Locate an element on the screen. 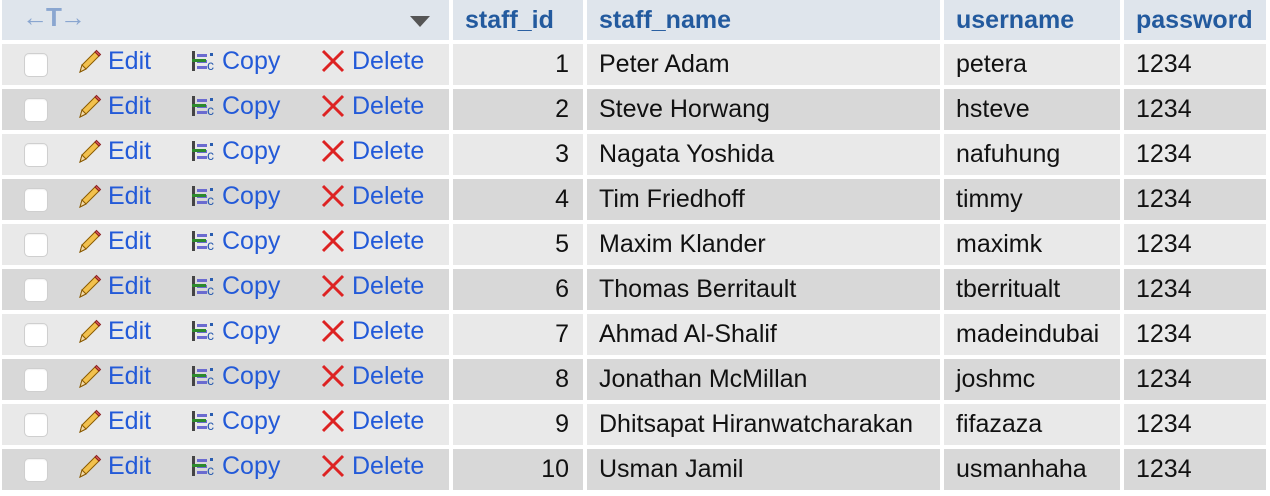 The width and height of the screenshot is (1270, 496). svg-text: c is located at coordinates (210, 470).